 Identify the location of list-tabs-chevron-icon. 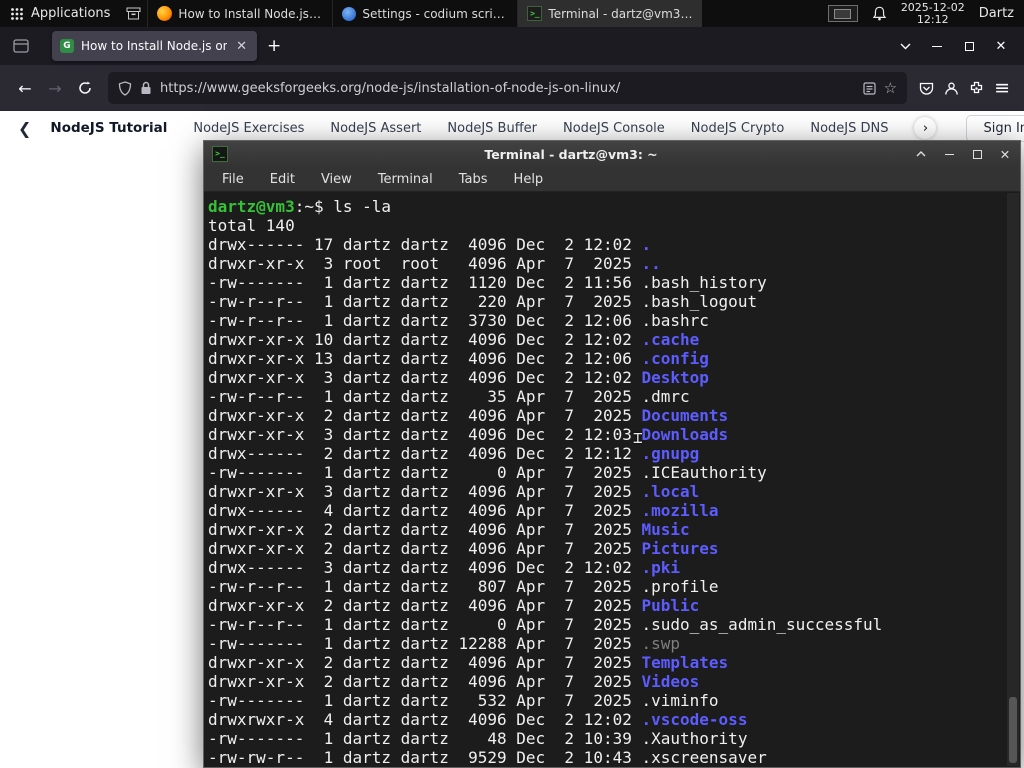
(905, 46).